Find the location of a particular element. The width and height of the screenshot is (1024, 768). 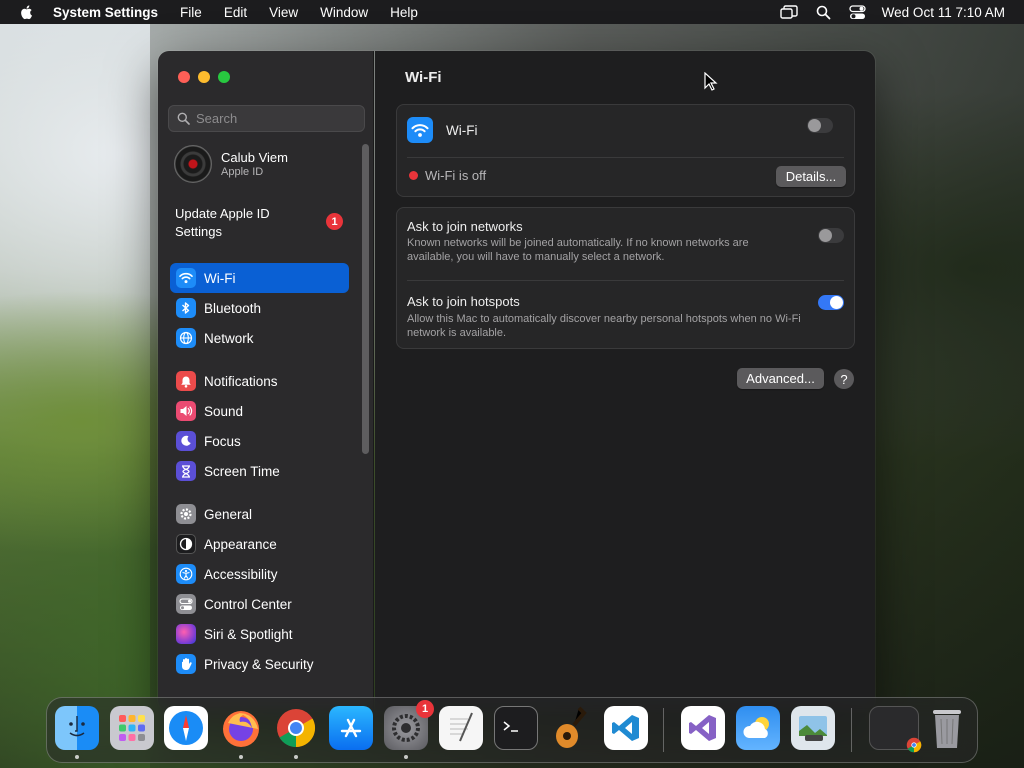

sidebar-item-screen-time: Screen Time is located at coordinates (259, 471).